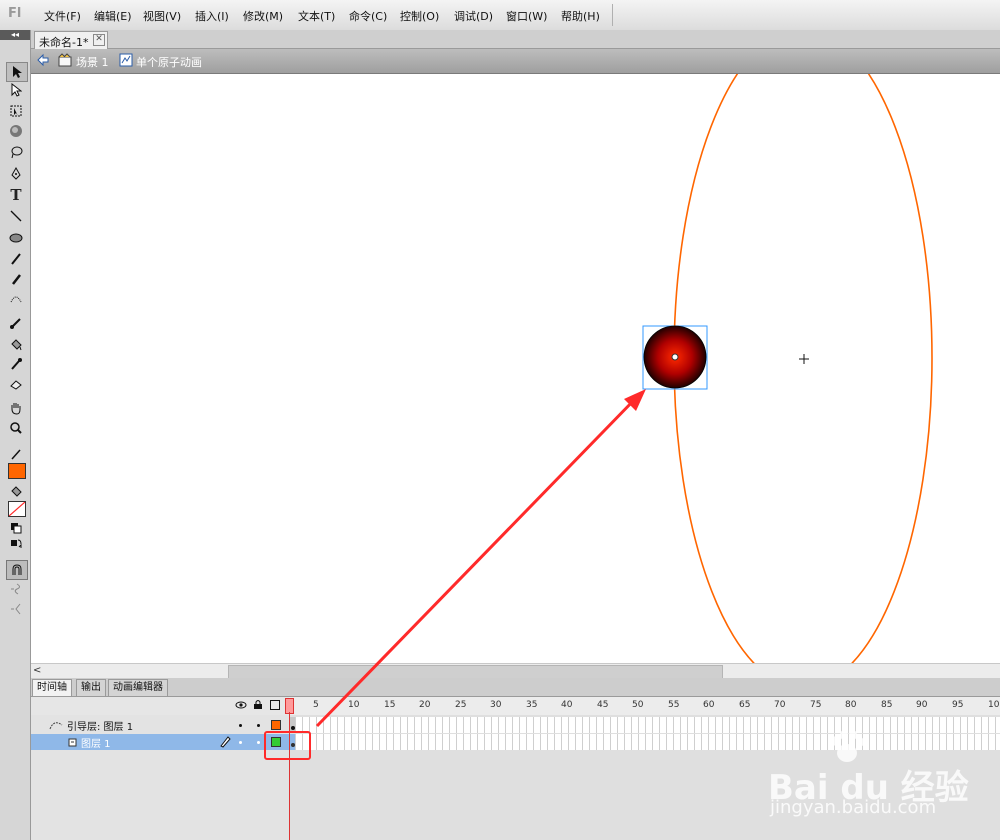 Image resolution: width=1000 pixels, height=840 pixels. What do you see at coordinates (853, 807) in the screenshot?
I see `watermark-url: jingyan.baidu.com` at bounding box center [853, 807].